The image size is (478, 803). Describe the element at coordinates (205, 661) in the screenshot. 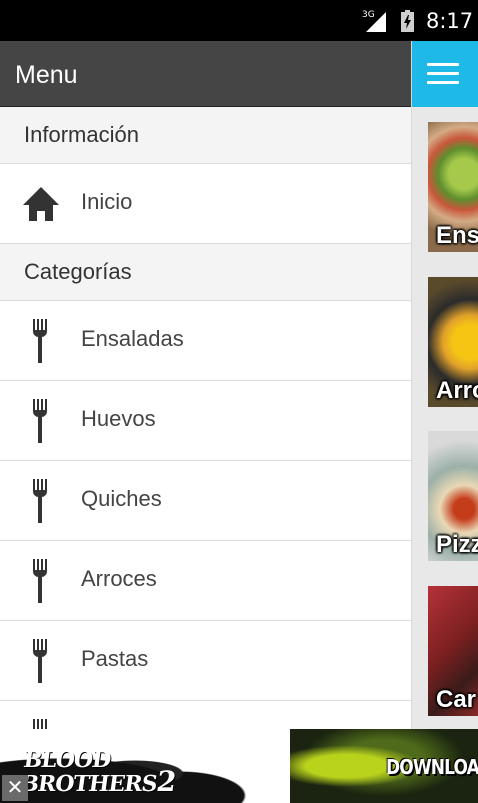

I see `drawer-item-pastas: Pastas` at that location.